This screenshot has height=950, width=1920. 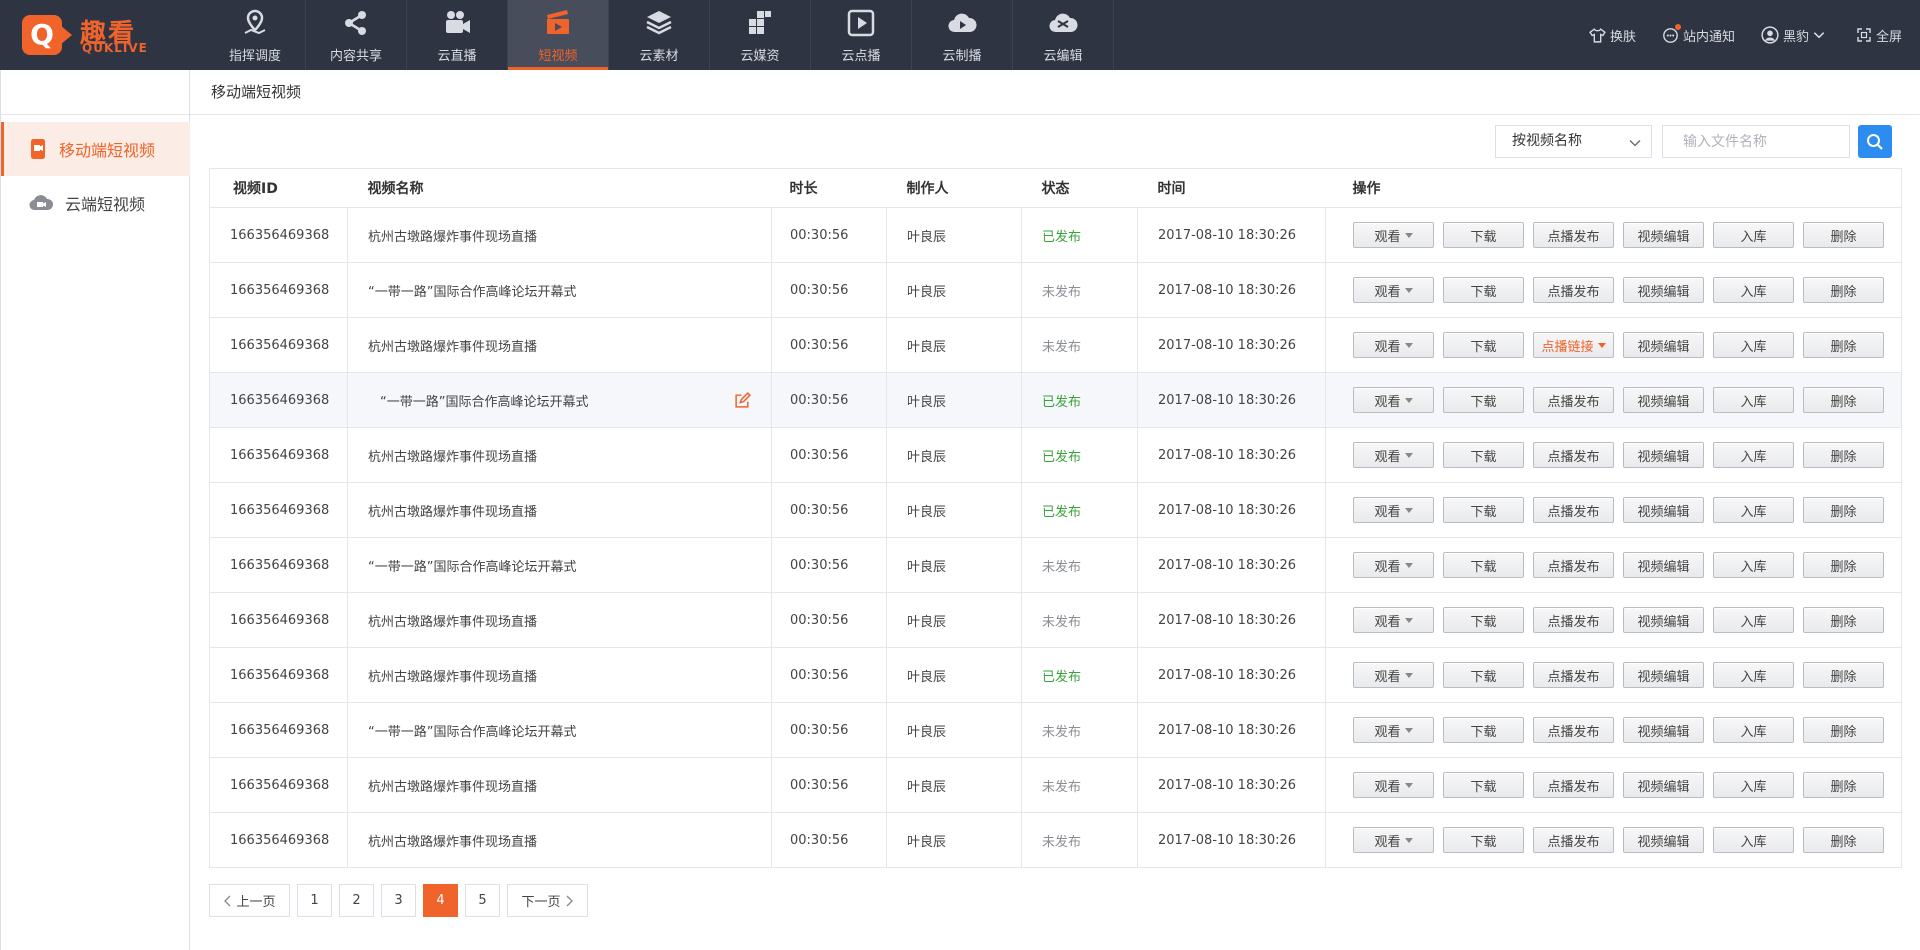 What do you see at coordinates (1573, 345) in the screenshot?
I see `vod-publish-button: 点播链接` at bounding box center [1573, 345].